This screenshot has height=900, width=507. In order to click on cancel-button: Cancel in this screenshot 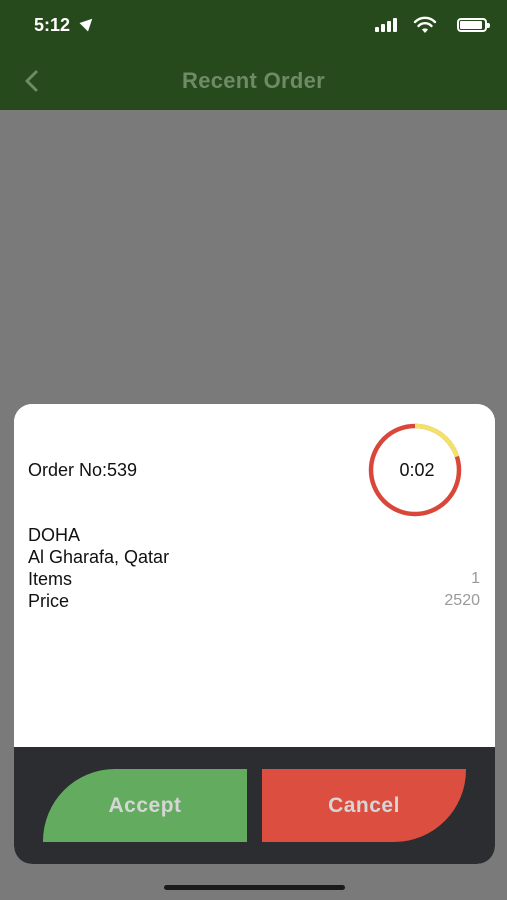, I will do `click(364, 805)`.